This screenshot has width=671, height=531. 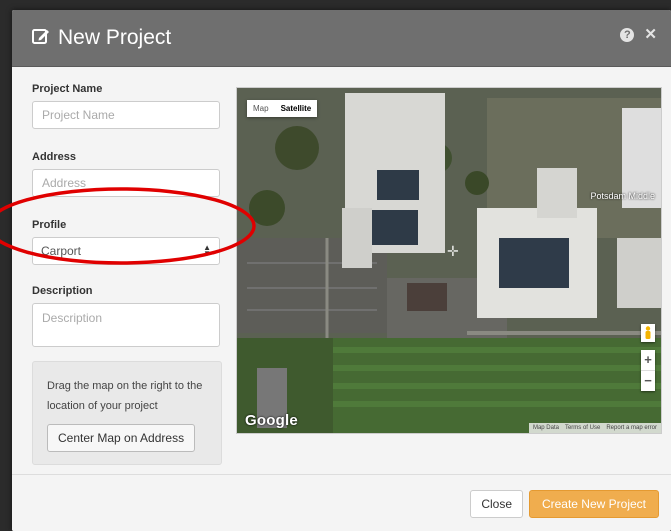 I want to click on create-new-project-button: Create New Project, so click(x=593, y=504).